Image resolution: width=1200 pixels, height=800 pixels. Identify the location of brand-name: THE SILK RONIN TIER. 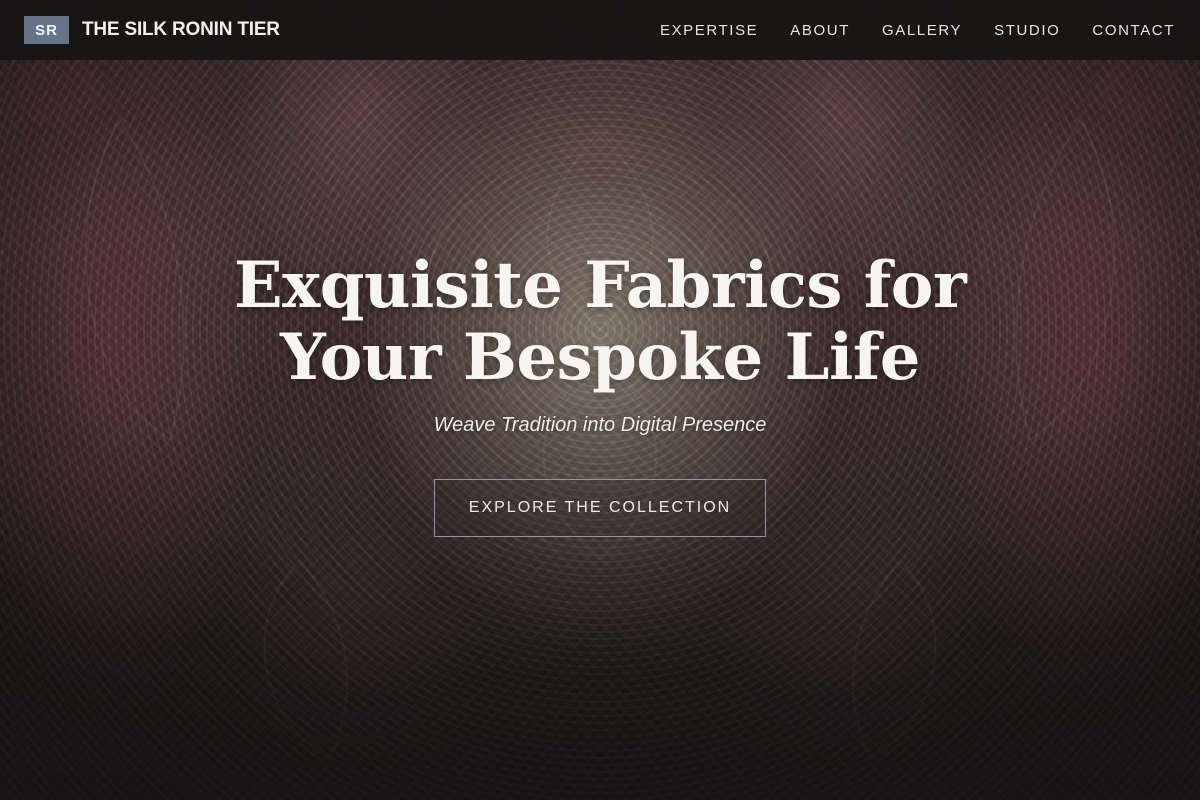
(181, 29).